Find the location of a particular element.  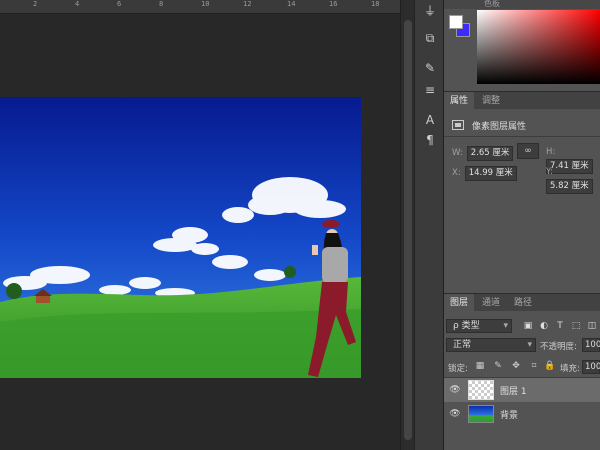

lock-move-icon: ✥ is located at coordinates (516, 366).